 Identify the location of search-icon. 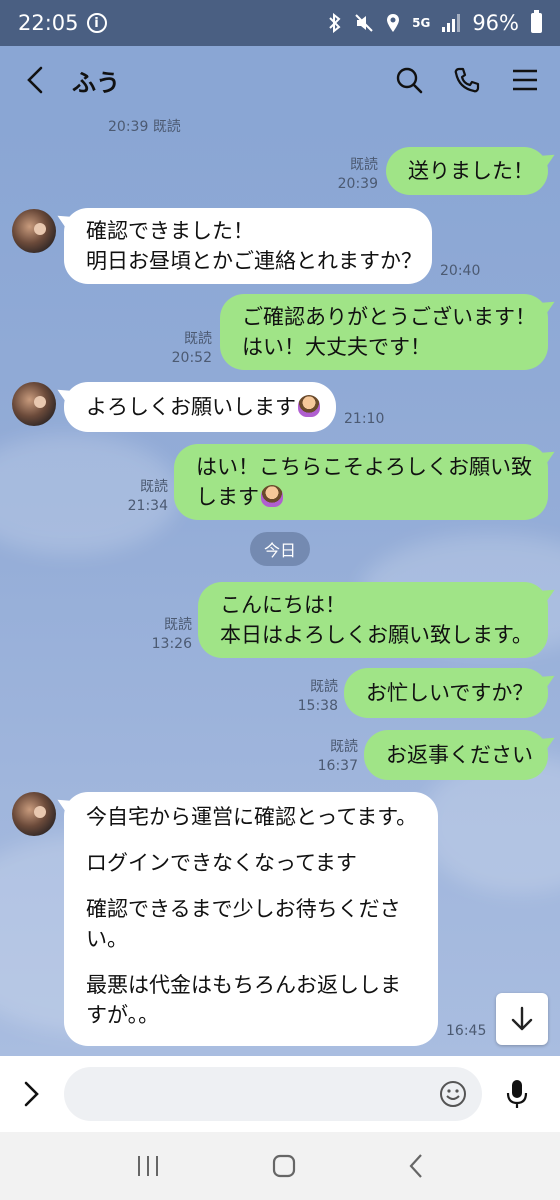
(409, 80).